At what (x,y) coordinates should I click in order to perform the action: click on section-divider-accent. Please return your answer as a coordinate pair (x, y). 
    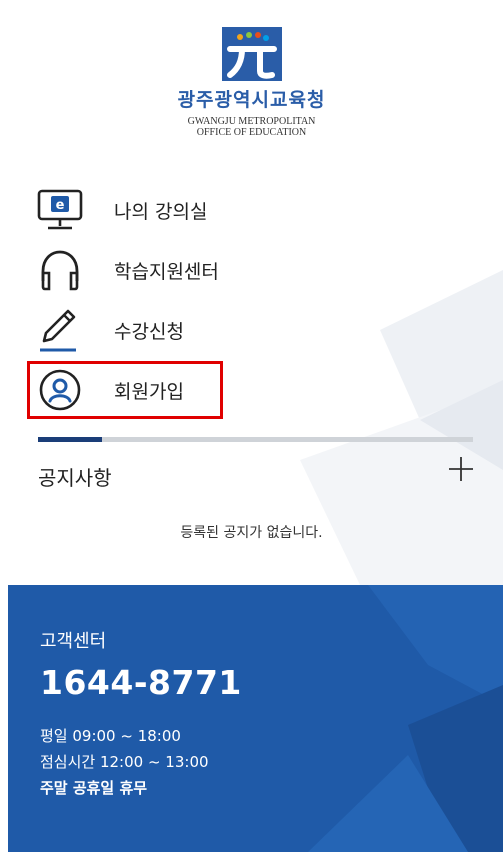
    Looking at the image, I should click on (70, 439).